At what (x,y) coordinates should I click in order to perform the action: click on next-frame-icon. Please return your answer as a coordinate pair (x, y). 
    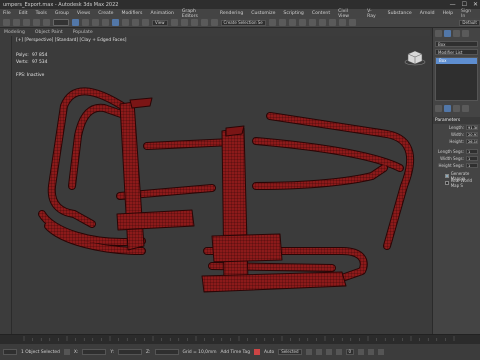
    Looking at the image, I should click on (338, 352).